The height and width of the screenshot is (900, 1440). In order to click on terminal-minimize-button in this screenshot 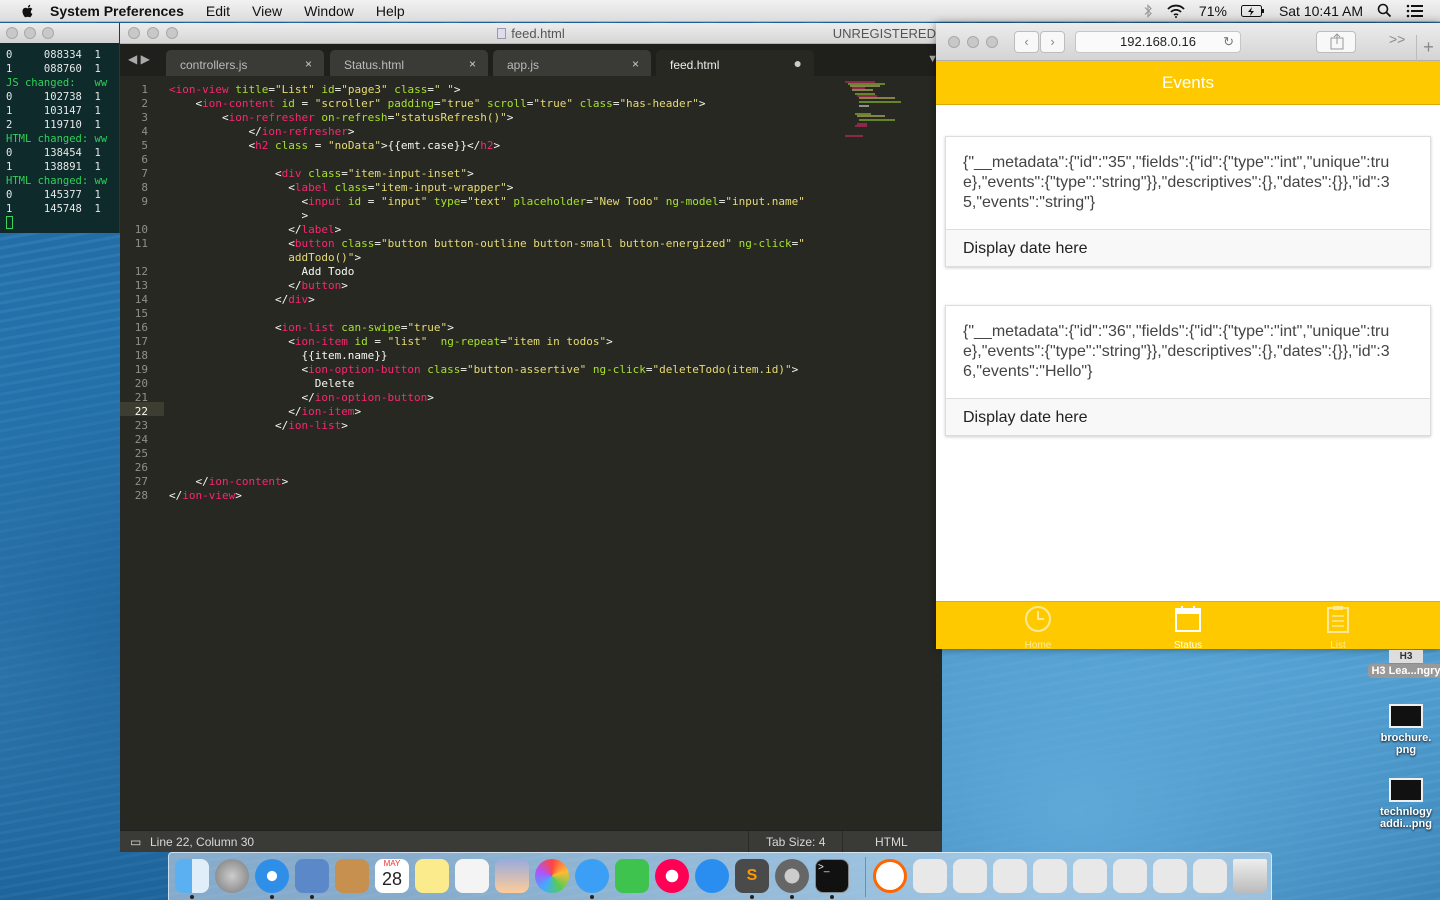, I will do `click(30, 33)`.